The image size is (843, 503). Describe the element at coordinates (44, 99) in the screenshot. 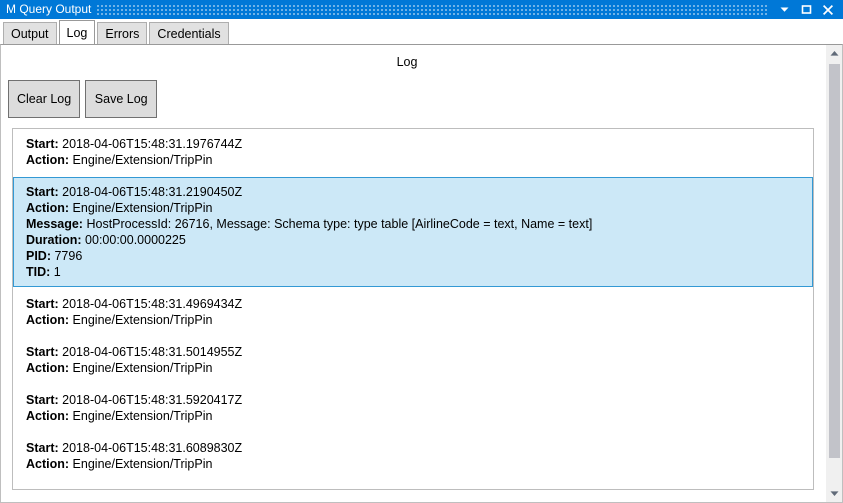

I see `clear-log-button: Clear Log` at that location.